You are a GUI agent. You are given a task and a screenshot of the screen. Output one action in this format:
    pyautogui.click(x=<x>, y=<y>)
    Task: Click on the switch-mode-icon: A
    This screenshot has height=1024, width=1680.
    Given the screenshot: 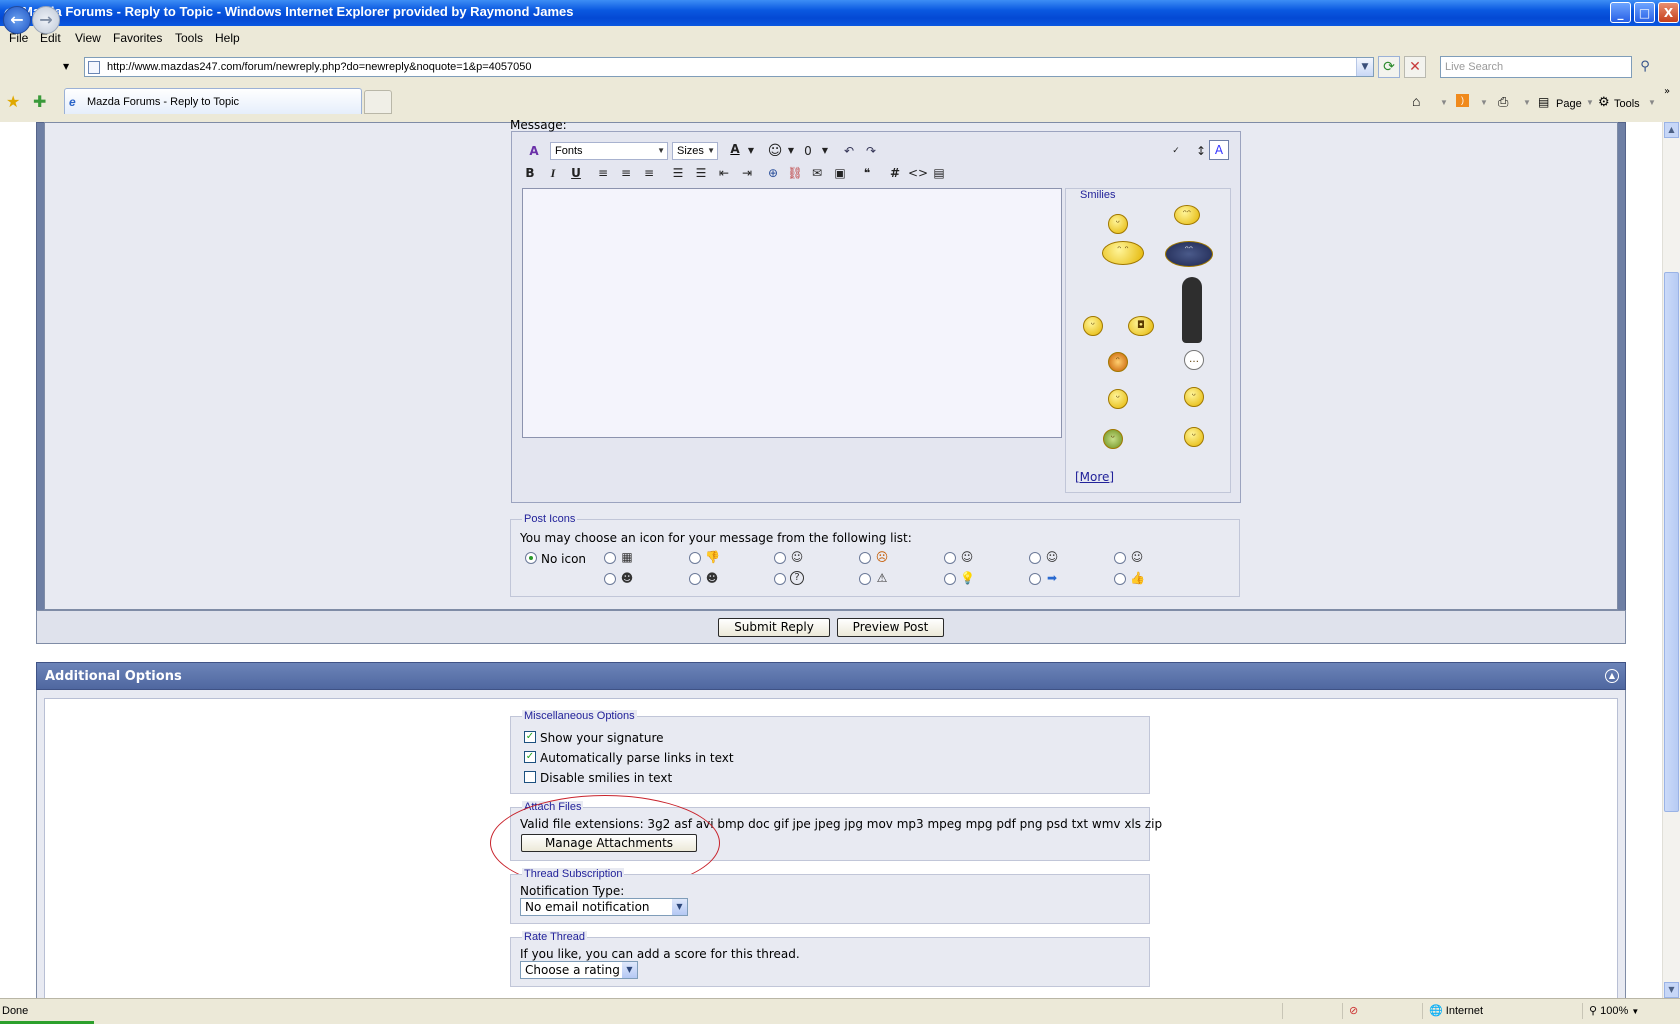 What is the action you would take?
    pyautogui.click(x=1219, y=150)
    